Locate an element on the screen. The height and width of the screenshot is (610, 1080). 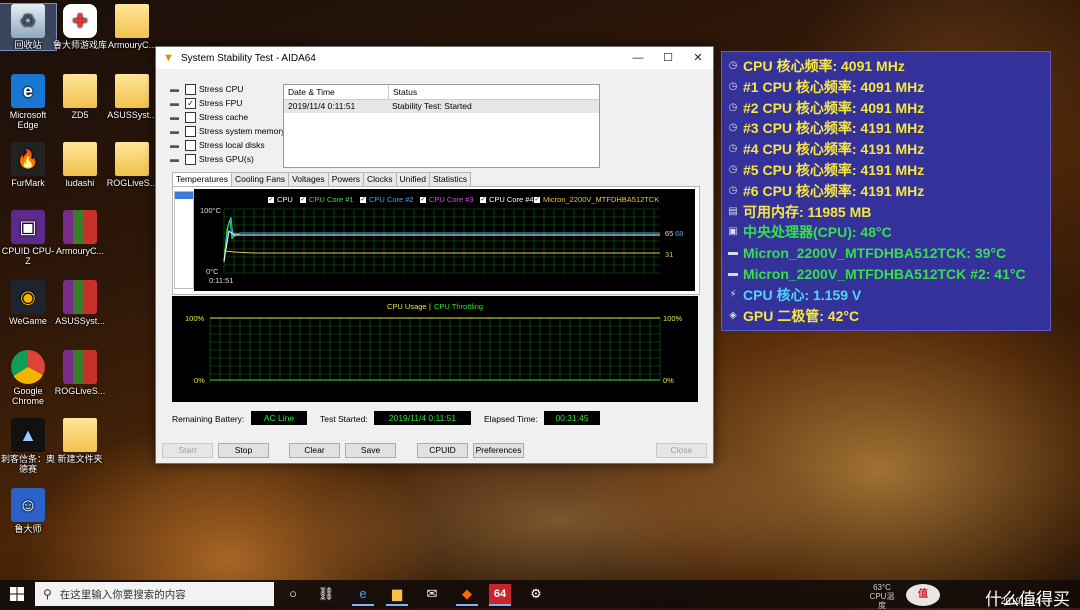
voltage-icon: ⚡ is located at coordinates (733, 294).